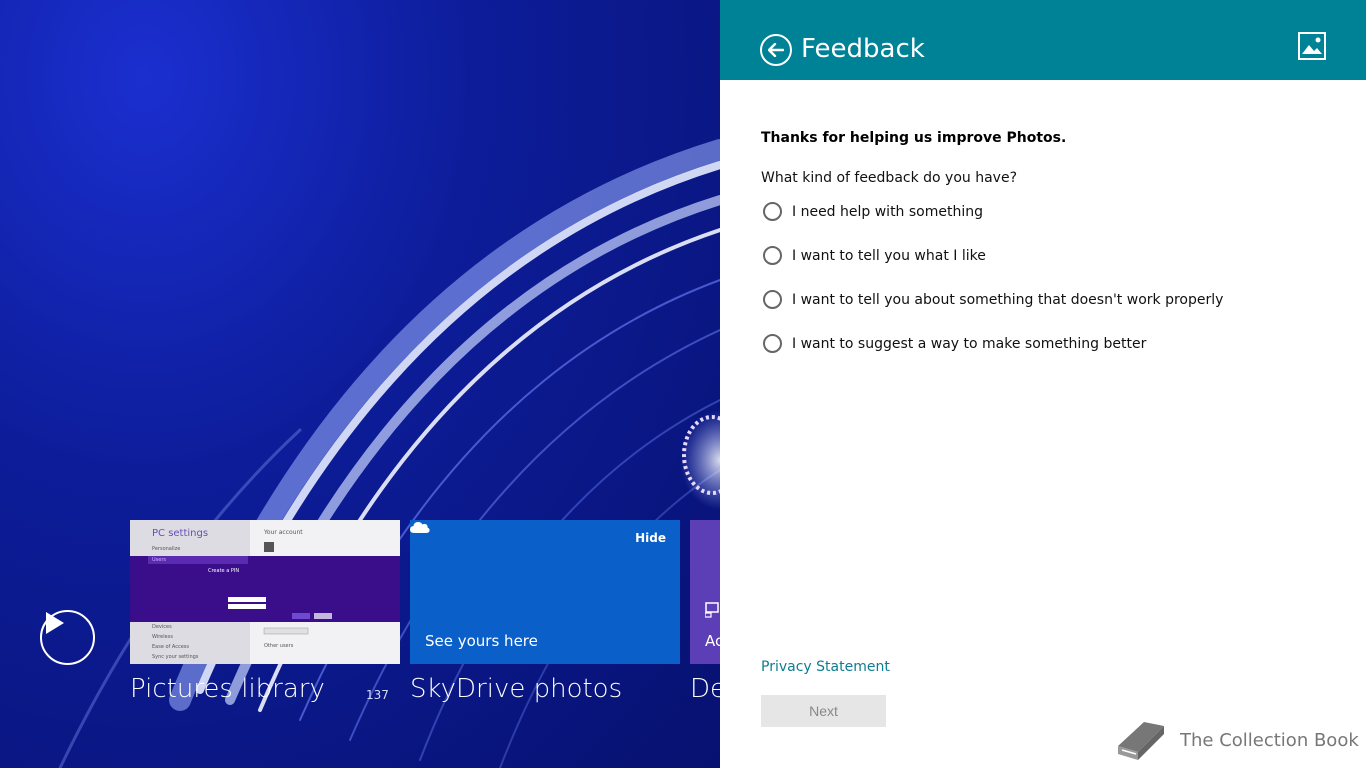  Describe the element at coordinates (825, 667) in the screenshot. I see `privacy-statement-link: Privacy Statement` at that location.